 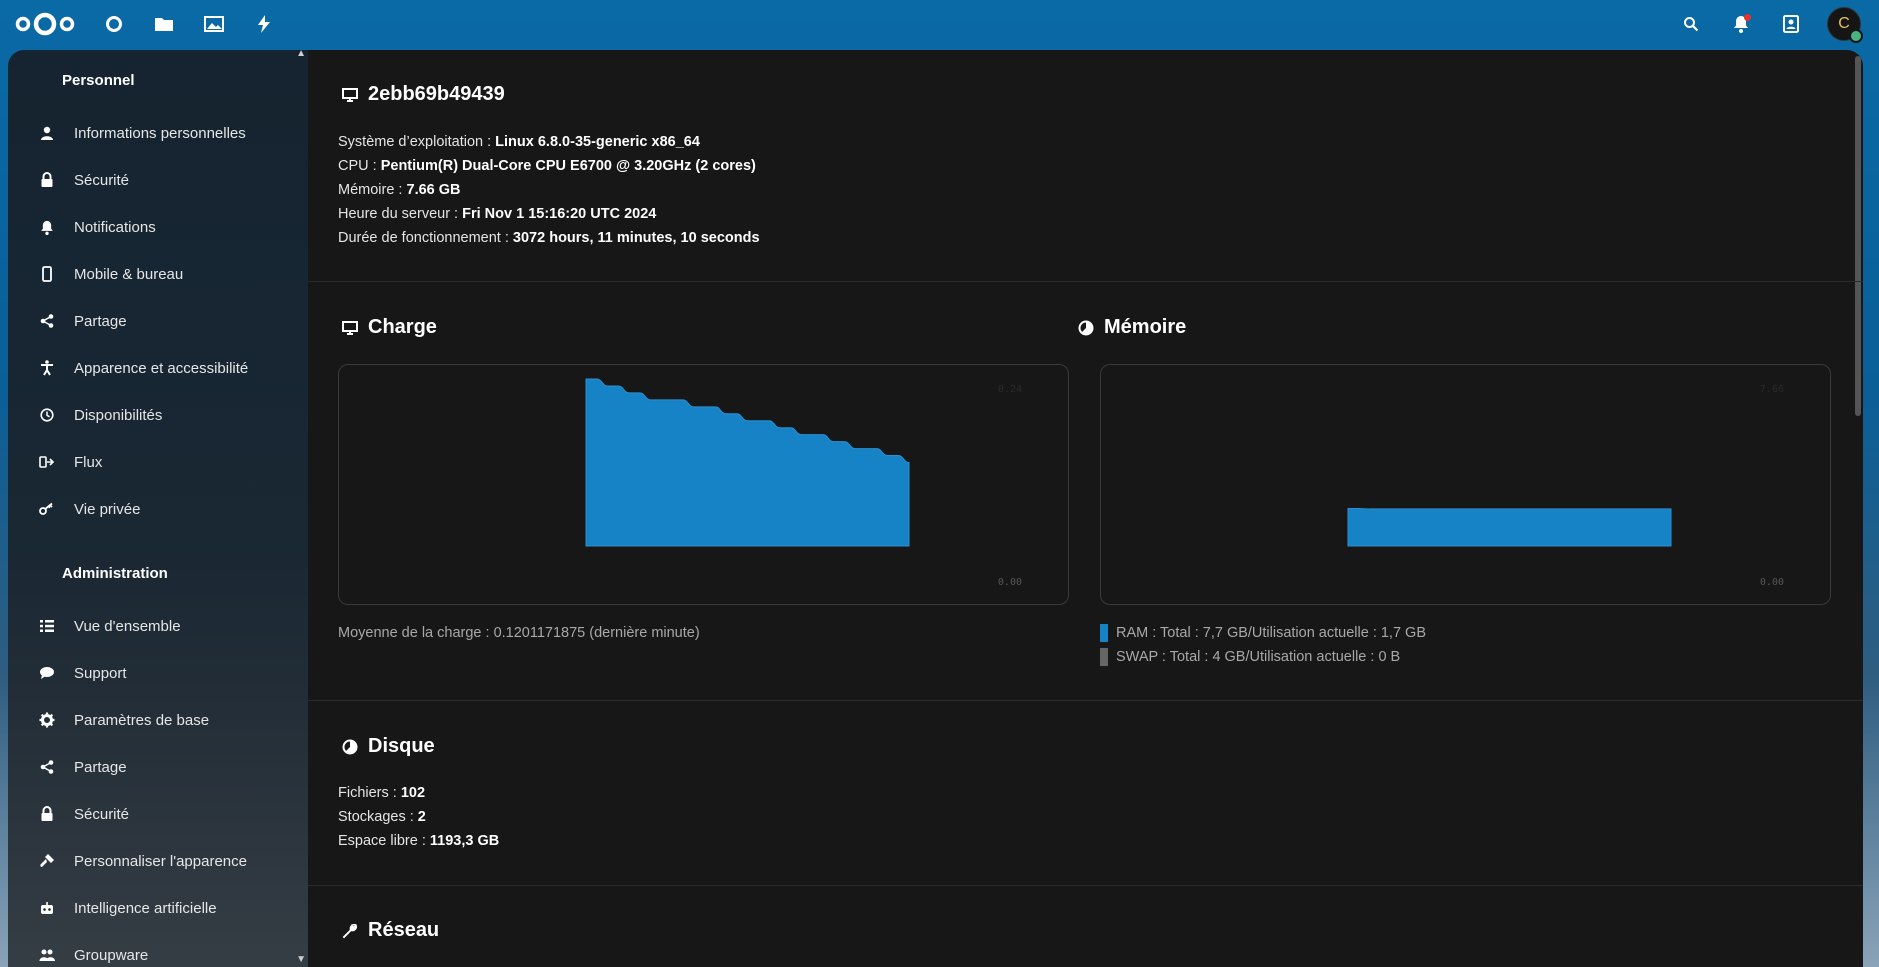 What do you see at coordinates (145, 908) in the screenshot?
I see `sidebar-item-label: Intelligence artificielle` at bounding box center [145, 908].